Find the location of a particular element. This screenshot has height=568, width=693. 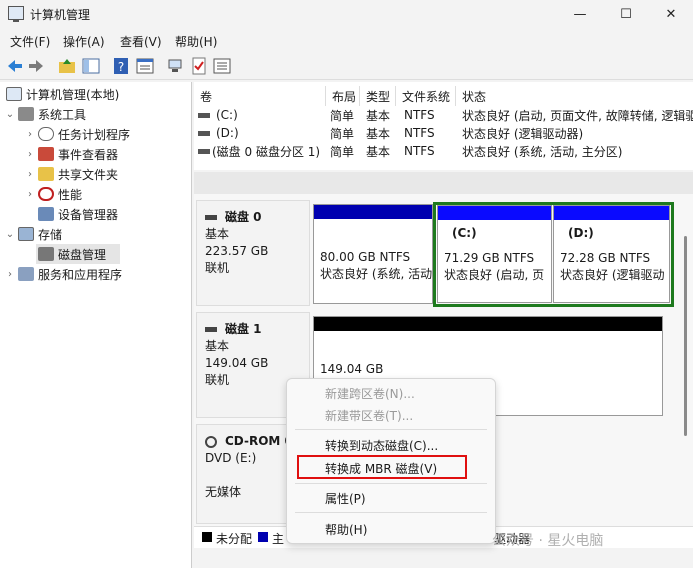

unallocated-swatch is located at coordinates (207, 537).